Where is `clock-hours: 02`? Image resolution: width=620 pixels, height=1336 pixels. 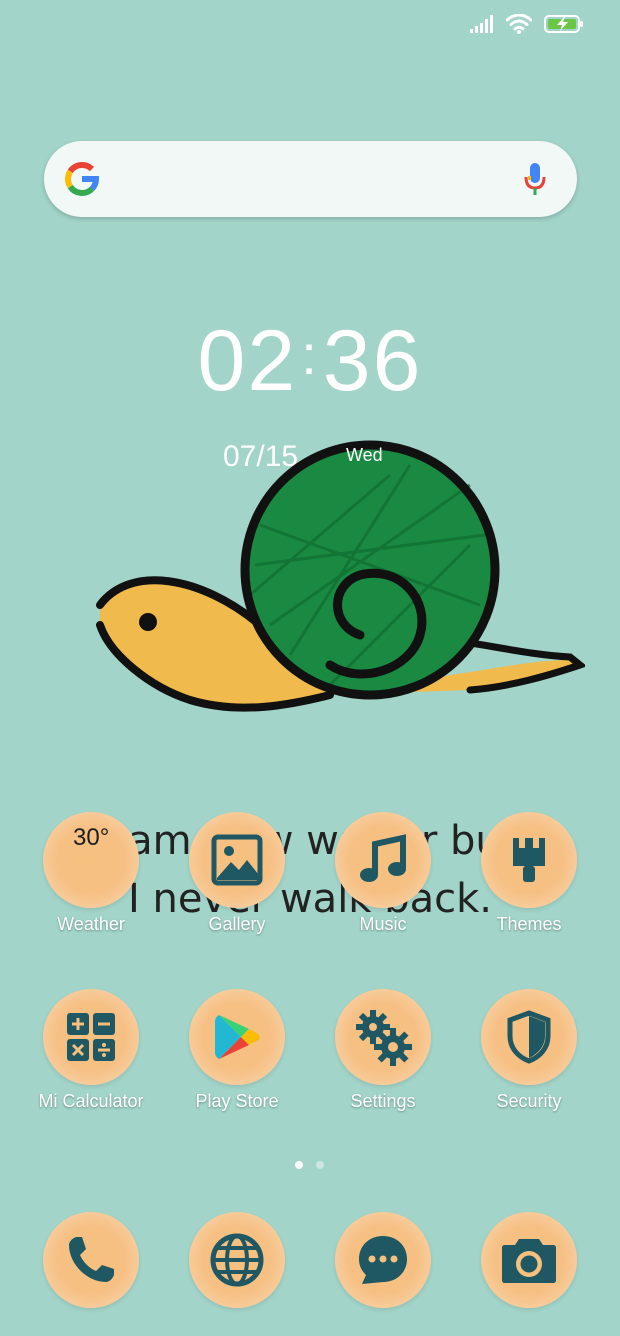 clock-hours: 02 is located at coordinates (247, 361).